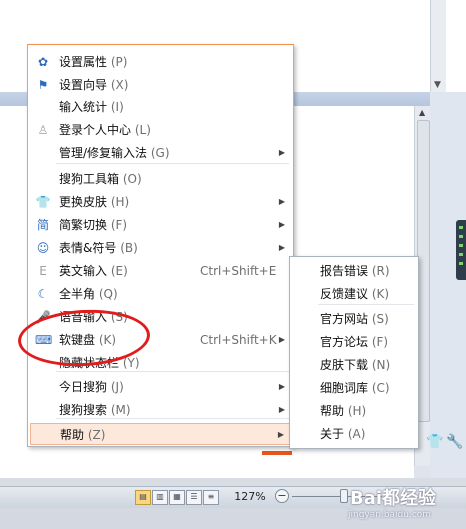 The width and height of the screenshot is (466, 529). I want to click on smiley-icon: ☺, so click(43, 248).